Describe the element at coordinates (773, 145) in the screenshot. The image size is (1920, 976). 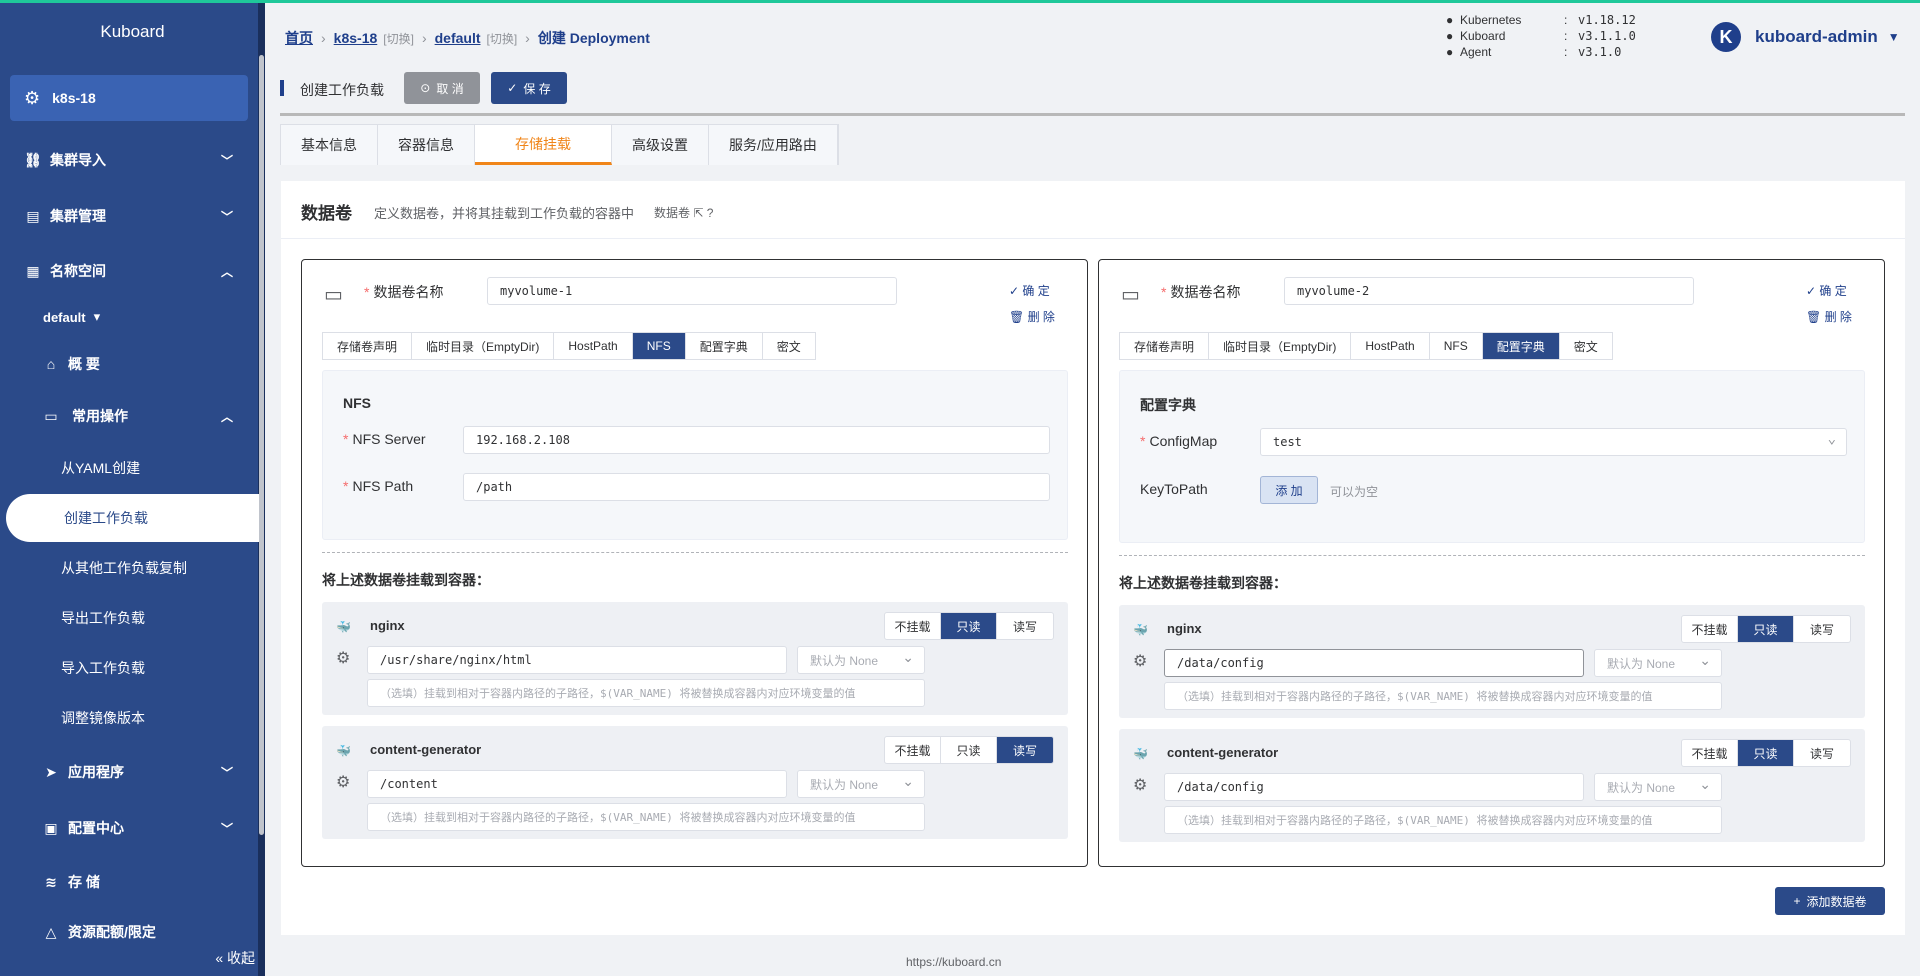
I see `tab-service-route: 服务/应用路由` at that location.